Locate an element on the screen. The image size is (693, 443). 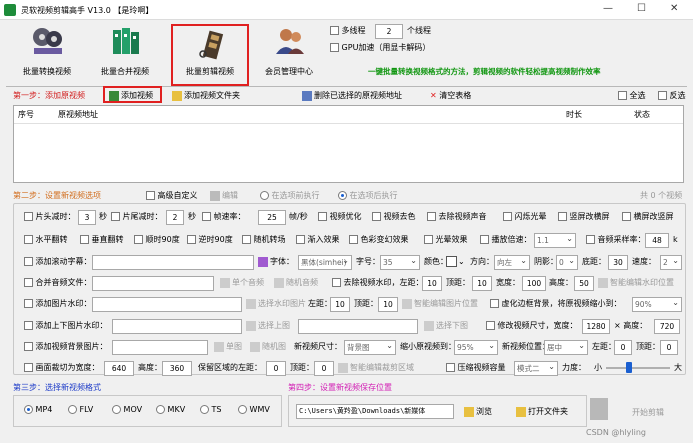
color-swatch is located at coordinates (451, 261).